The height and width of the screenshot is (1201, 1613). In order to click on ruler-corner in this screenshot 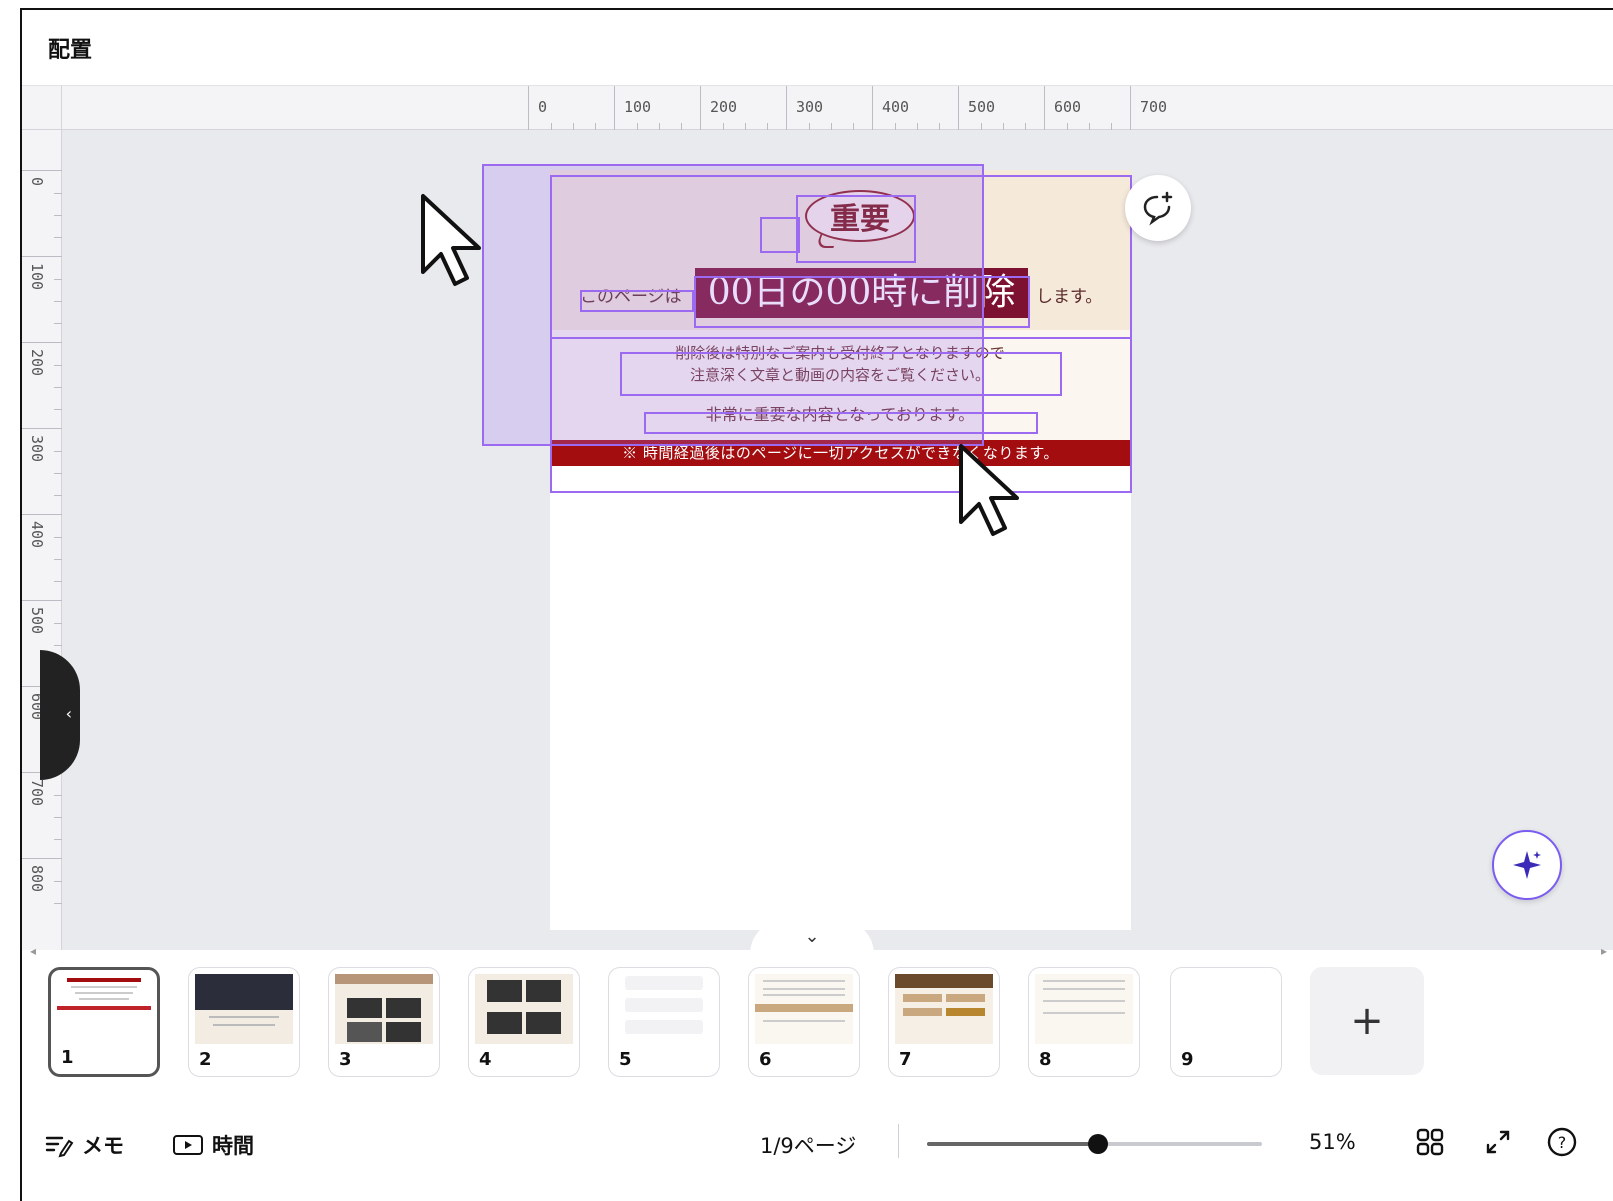, I will do `click(42, 107)`.